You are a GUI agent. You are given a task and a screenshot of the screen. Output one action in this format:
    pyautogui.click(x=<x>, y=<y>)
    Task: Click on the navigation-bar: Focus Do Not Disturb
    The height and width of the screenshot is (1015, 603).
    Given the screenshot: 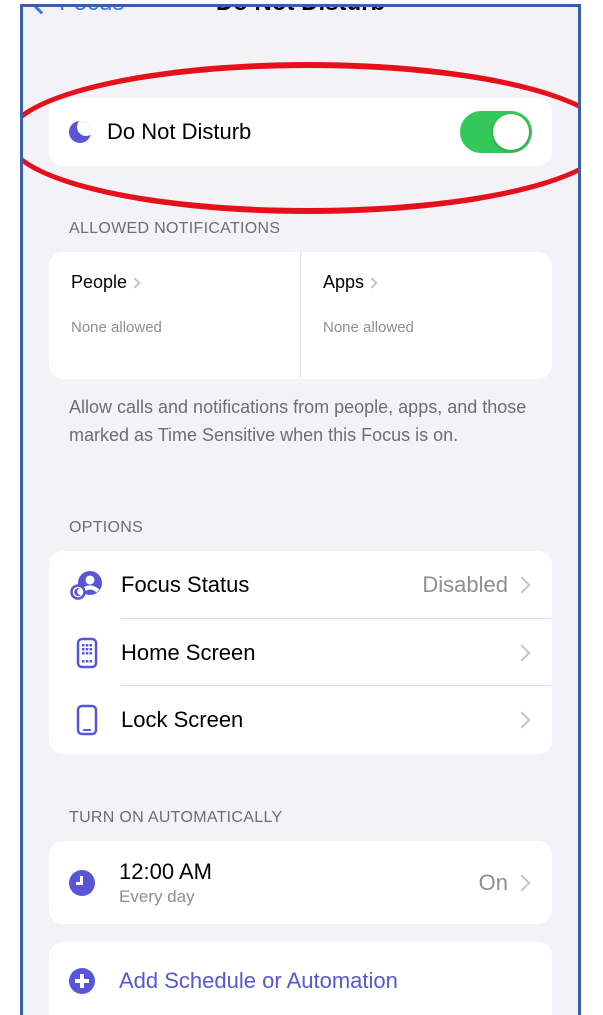 What is the action you would take?
    pyautogui.click(x=300, y=18)
    